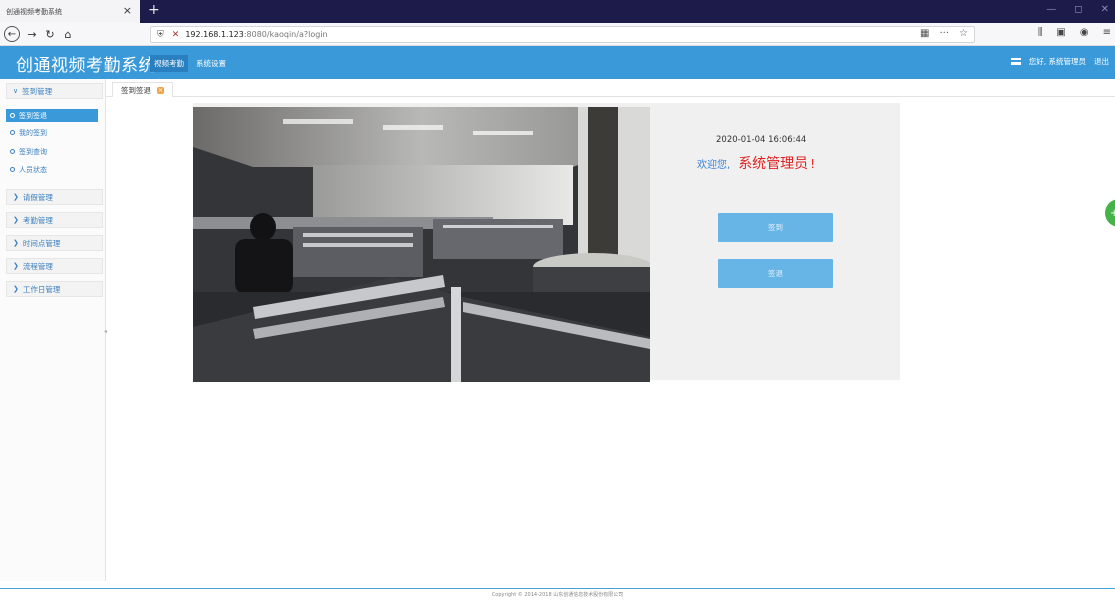 This screenshot has height=601, width=1115. What do you see at coordinates (211, 63) in the screenshot?
I see `topnav-system-settings: 系统设置` at bounding box center [211, 63].